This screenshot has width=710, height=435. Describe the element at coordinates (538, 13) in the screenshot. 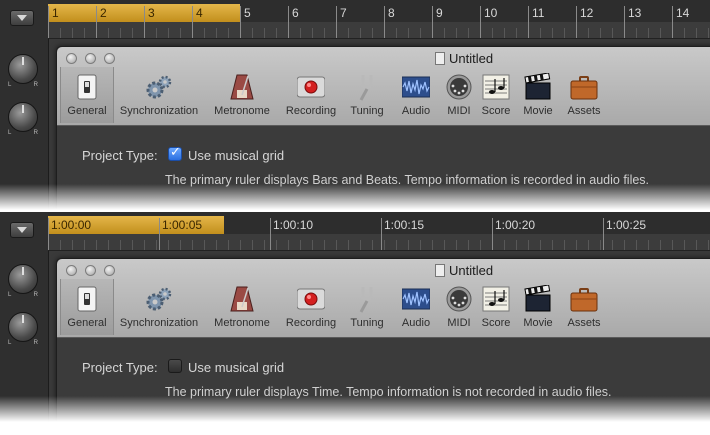

I see `ruler-label: 11` at that location.